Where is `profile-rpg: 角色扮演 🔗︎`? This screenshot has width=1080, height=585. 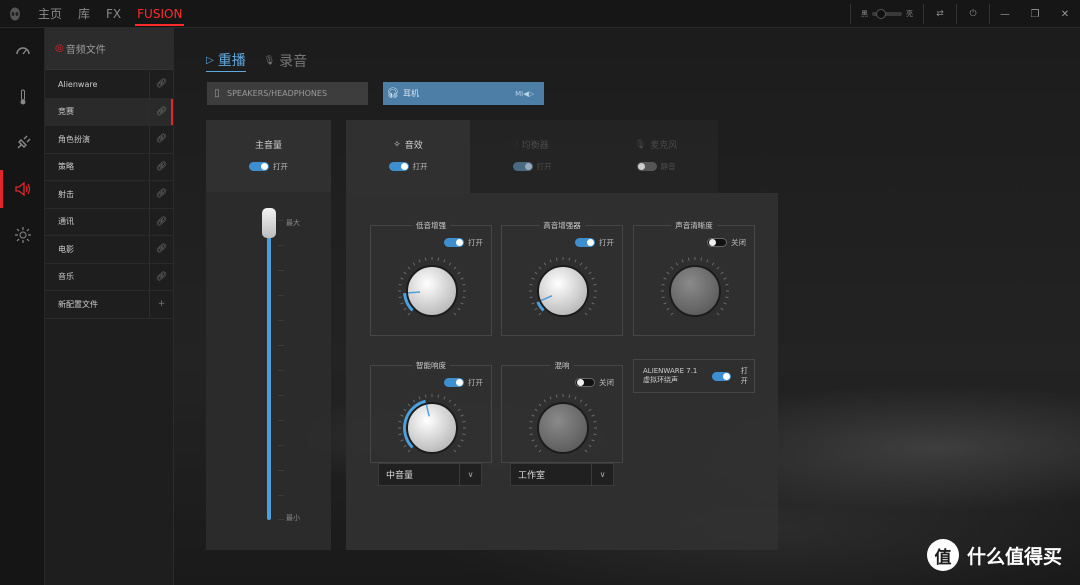 profile-rpg: 角色扮演 🔗︎ is located at coordinates (109, 139).